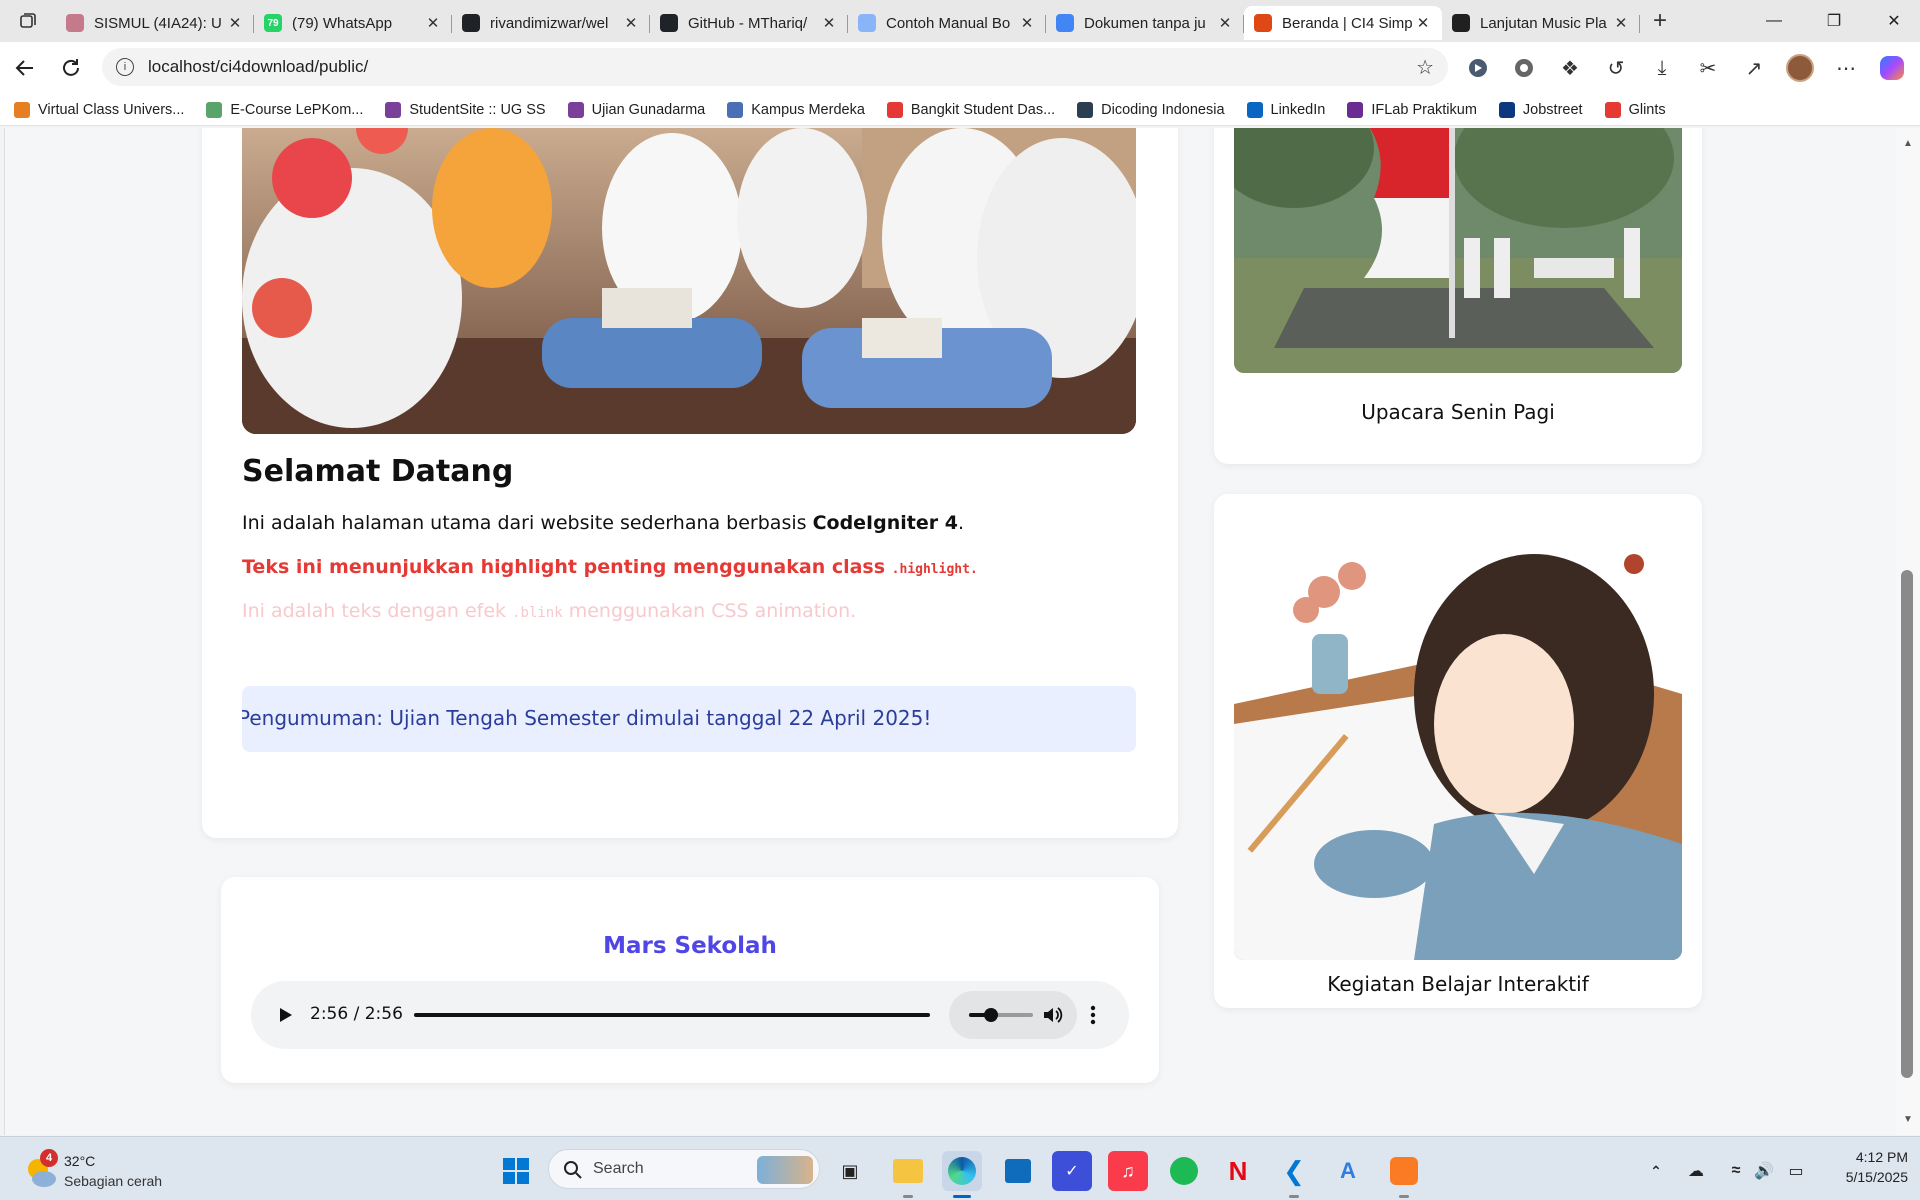 This screenshot has height=1200, width=1920. I want to click on microsoft-store-icon, so click(1018, 1171).